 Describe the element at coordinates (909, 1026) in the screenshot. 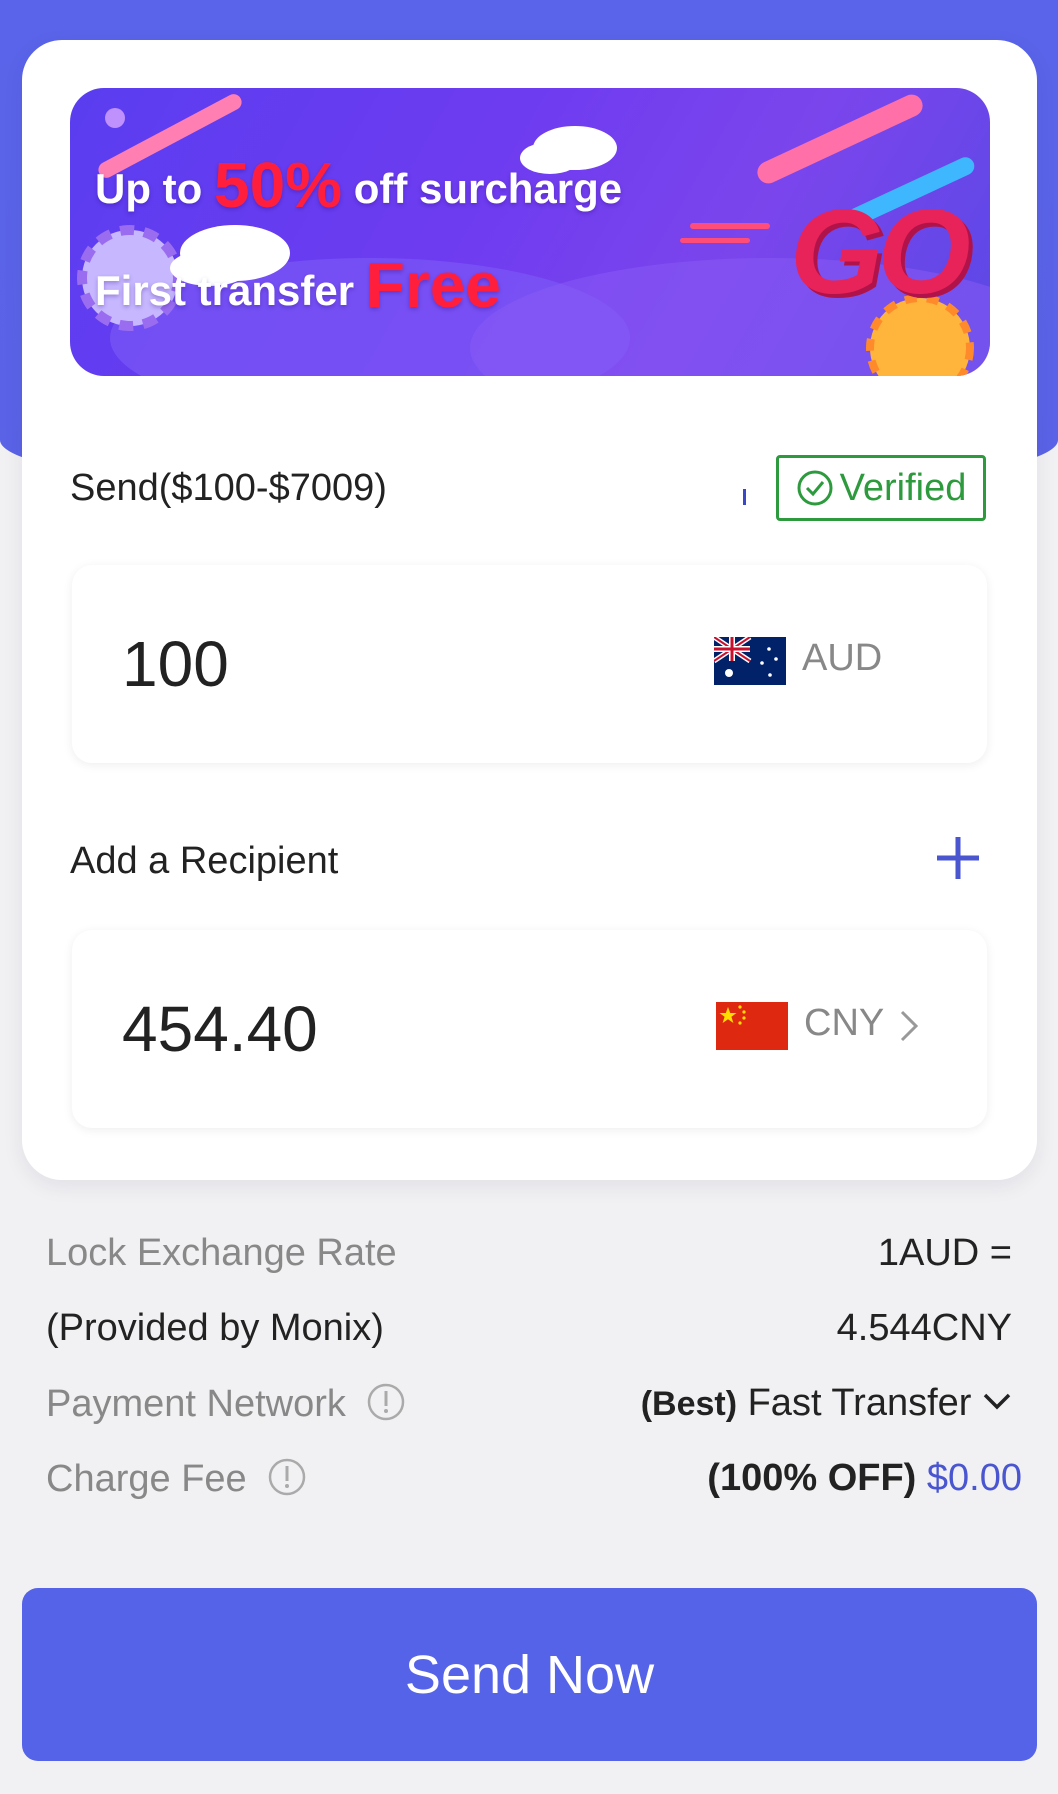

I see `chevron-right-icon` at that location.